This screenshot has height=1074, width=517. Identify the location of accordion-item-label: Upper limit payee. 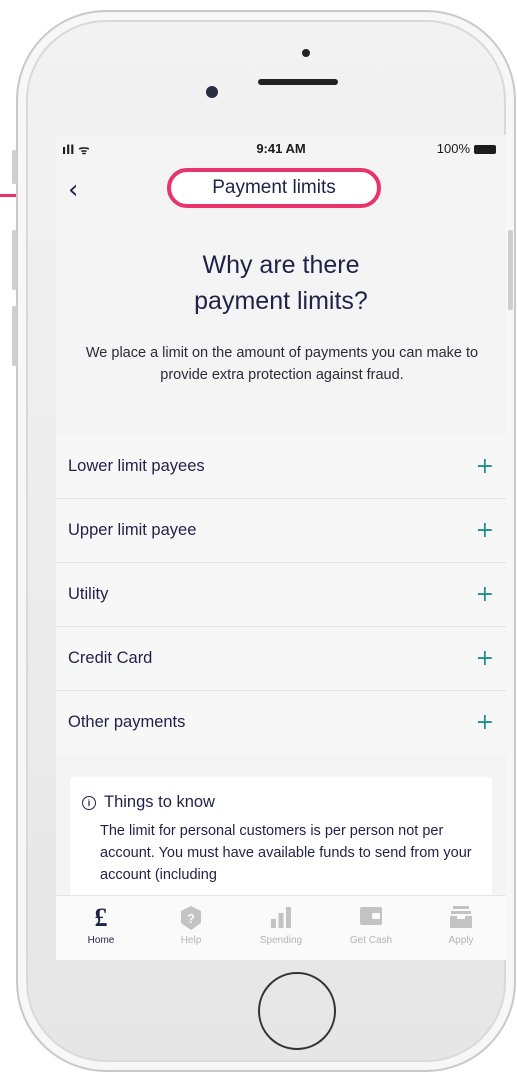
(132, 530).